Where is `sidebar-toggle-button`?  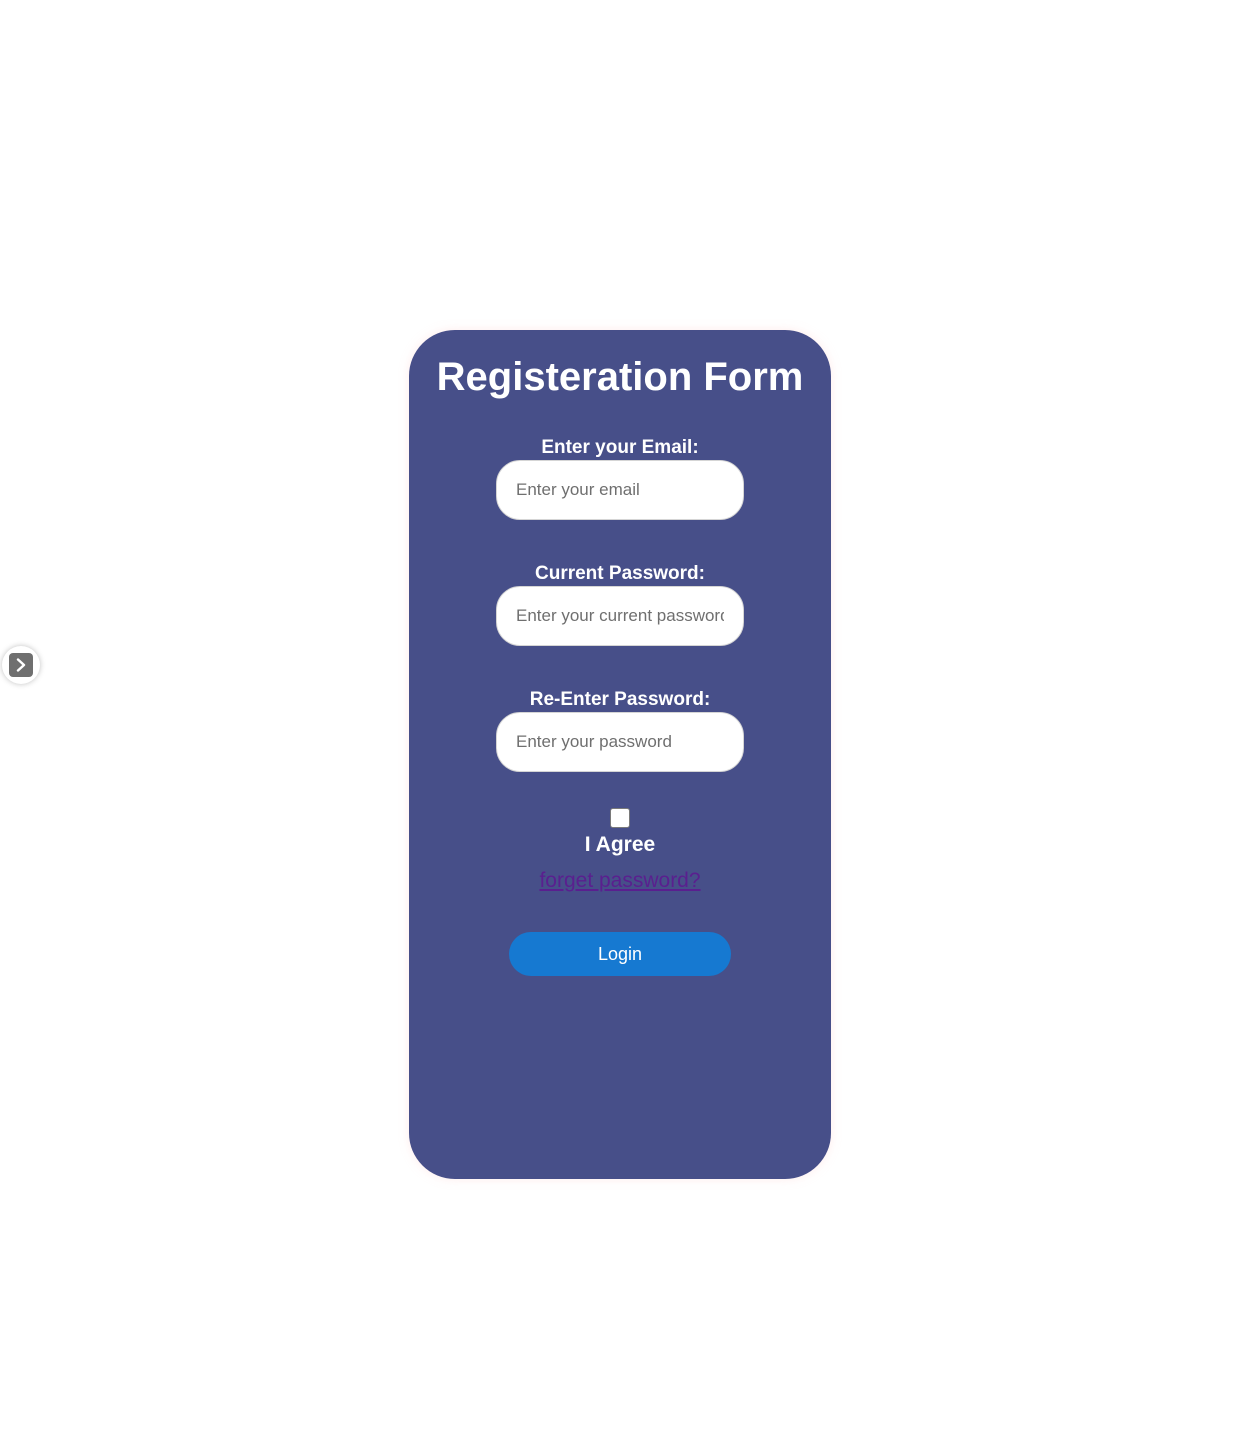
sidebar-toggle-button is located at coordinates (21, 665).